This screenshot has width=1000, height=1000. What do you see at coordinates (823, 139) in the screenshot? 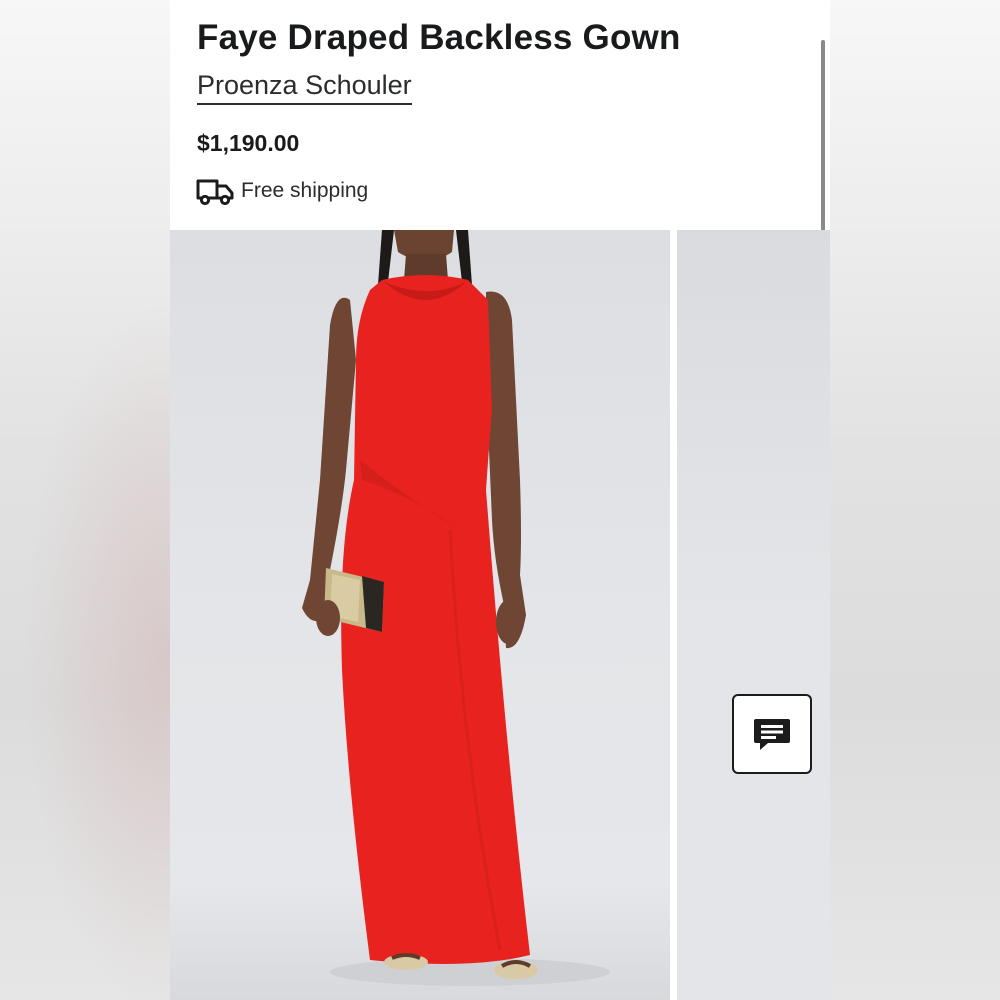
I see `scrollbar` at bounding box center [823, 139].